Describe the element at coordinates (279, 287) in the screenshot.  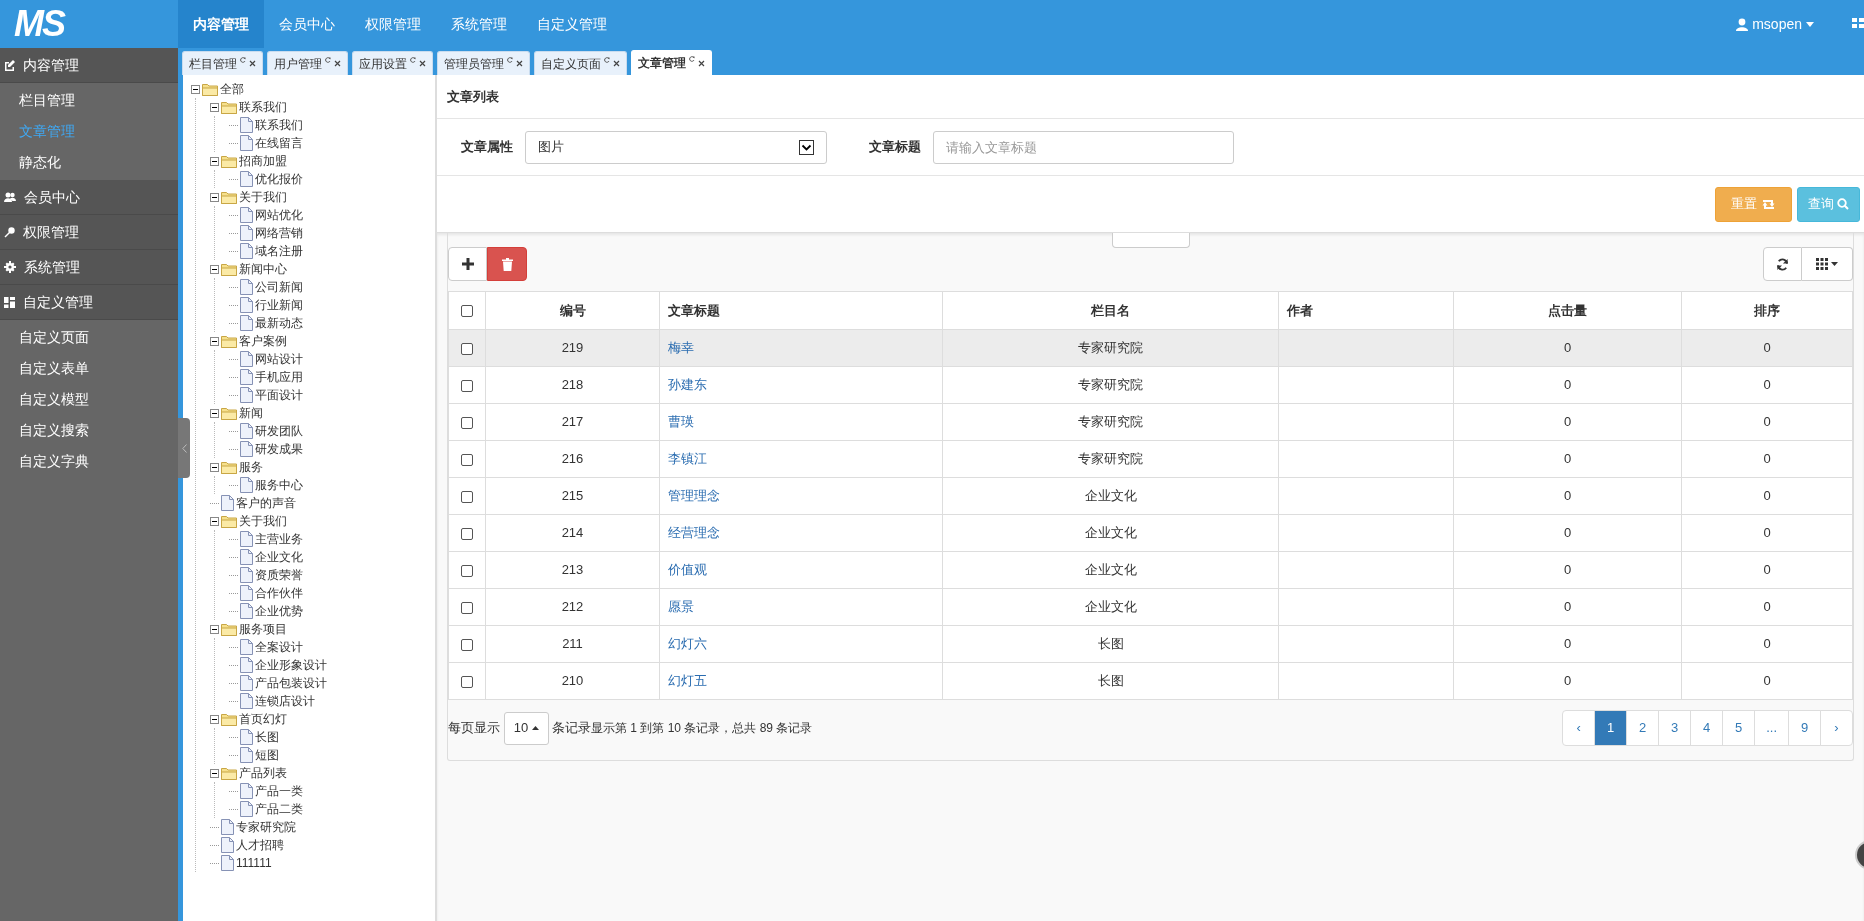
I see `tree-node: 公司新闻` at that location.